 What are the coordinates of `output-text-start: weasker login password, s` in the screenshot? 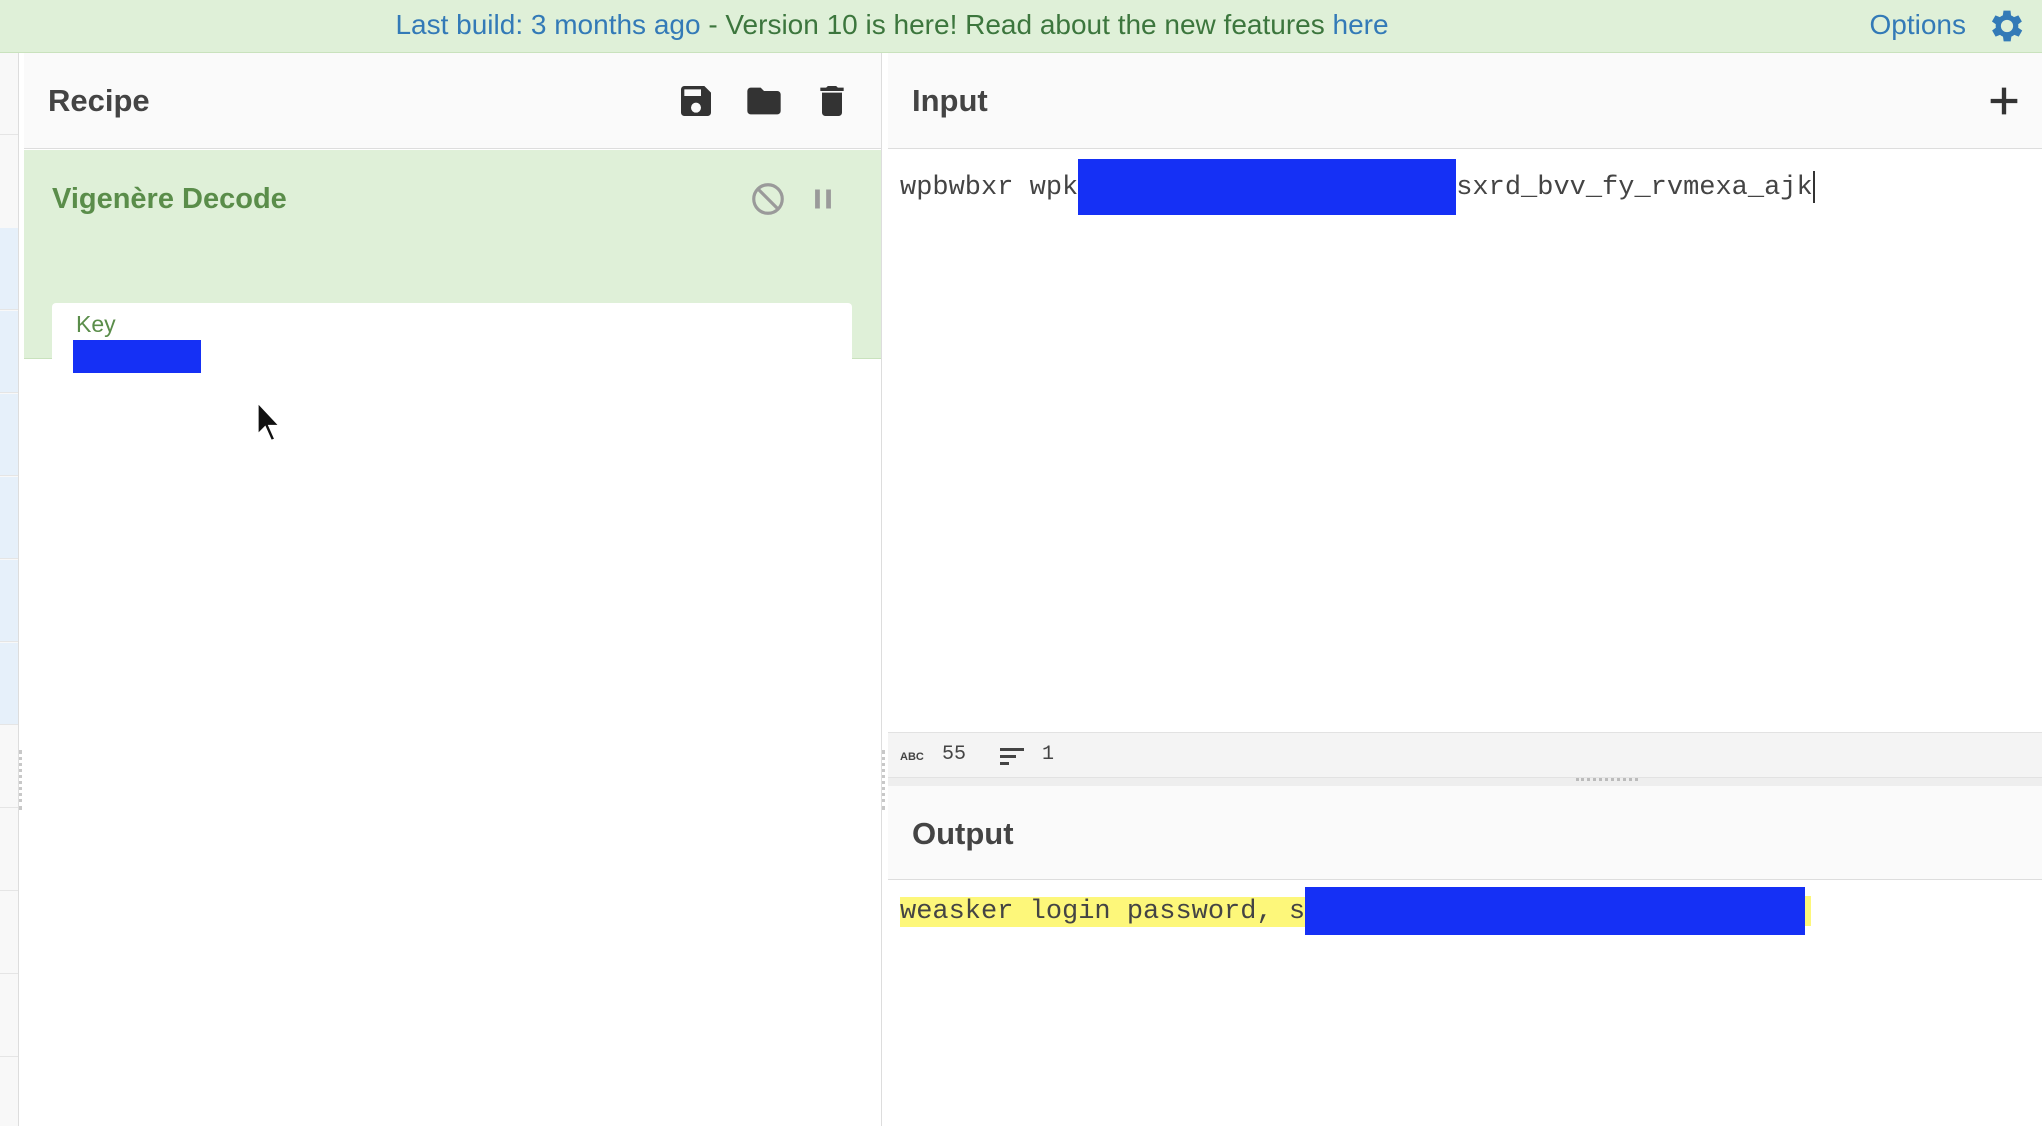 It's located at (1103, 912).